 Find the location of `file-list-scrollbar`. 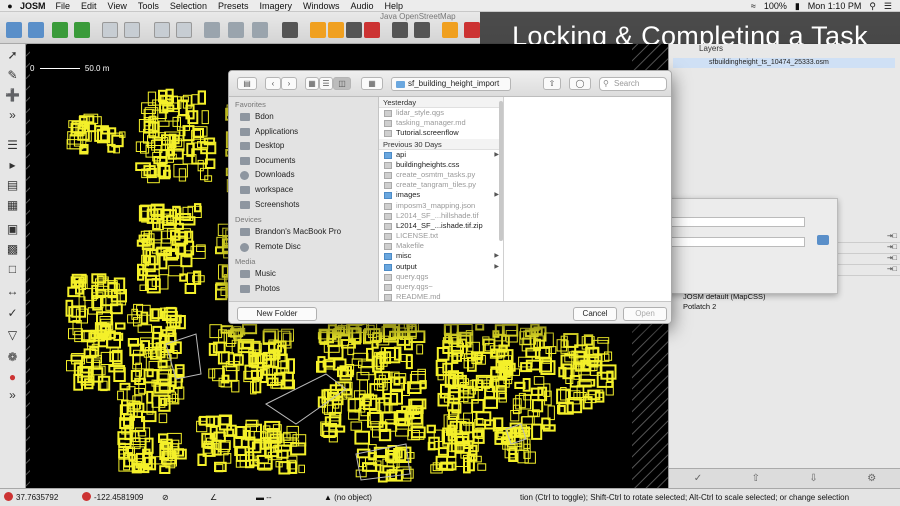

file-list-scrollbar is located at coordinates (501, 171).